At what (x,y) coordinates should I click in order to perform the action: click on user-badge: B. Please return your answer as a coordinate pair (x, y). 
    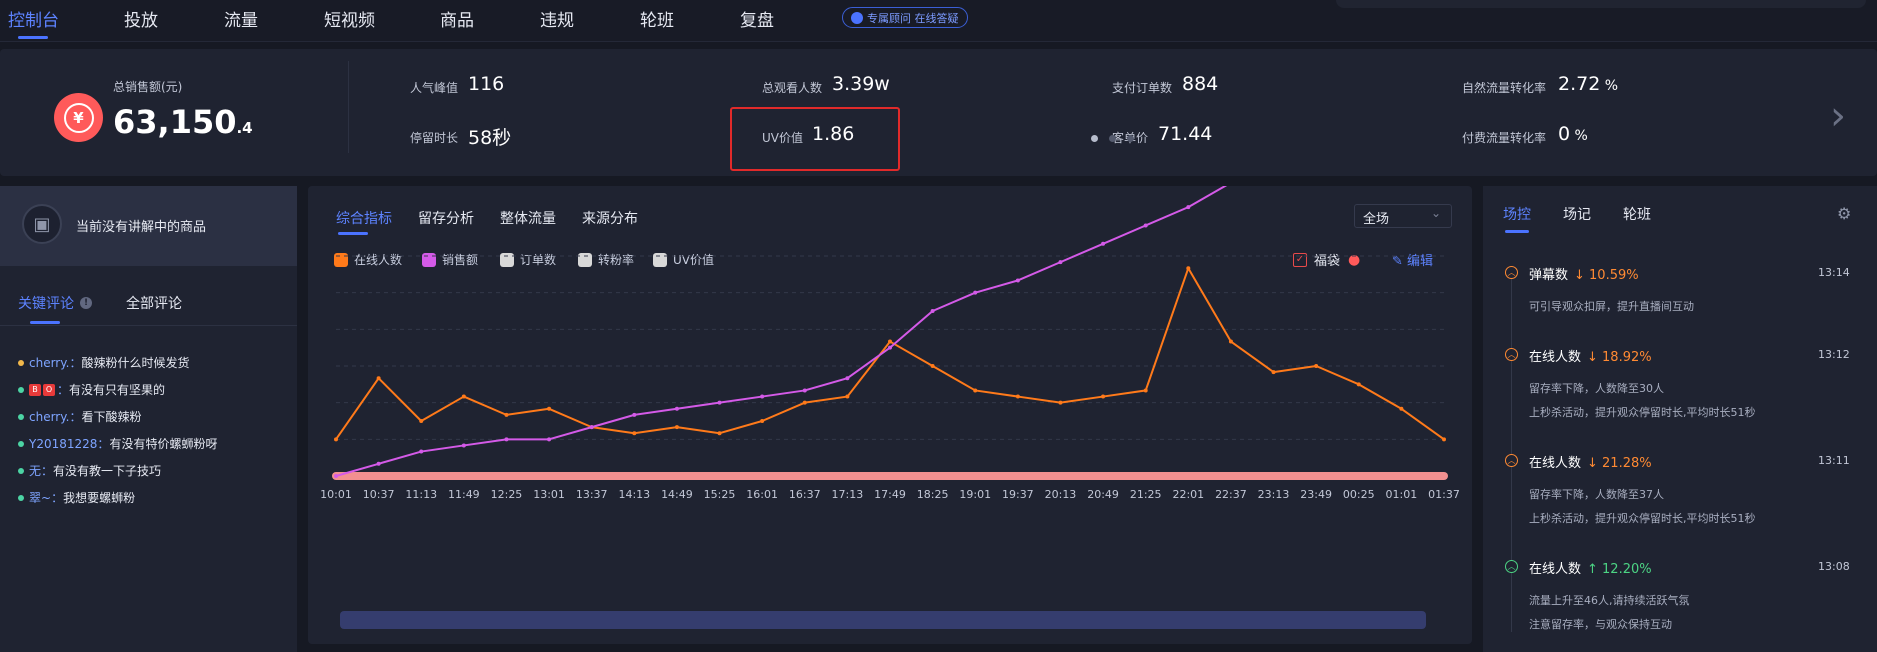
    Looking at the image, I should click on (35, 389).